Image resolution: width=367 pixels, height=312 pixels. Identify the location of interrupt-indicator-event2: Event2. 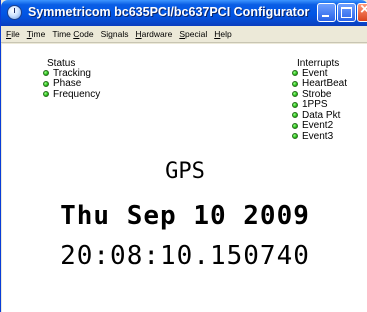
(319, 125).